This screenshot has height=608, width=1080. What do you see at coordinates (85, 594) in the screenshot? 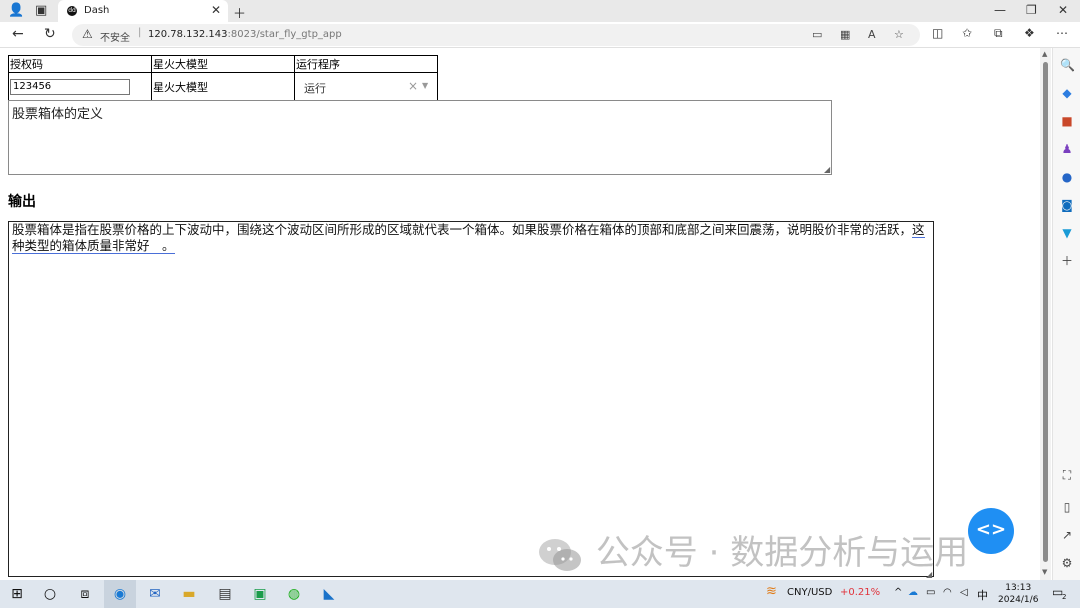
I see `task-view-icon: ⧈` at bounding box center [85, 594].